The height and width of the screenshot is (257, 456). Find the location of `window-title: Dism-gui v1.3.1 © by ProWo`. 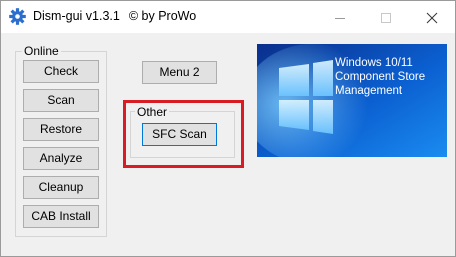

window-title: Dism-gui v1.3.1 © by ProWo is located at coordinates (114, 16).